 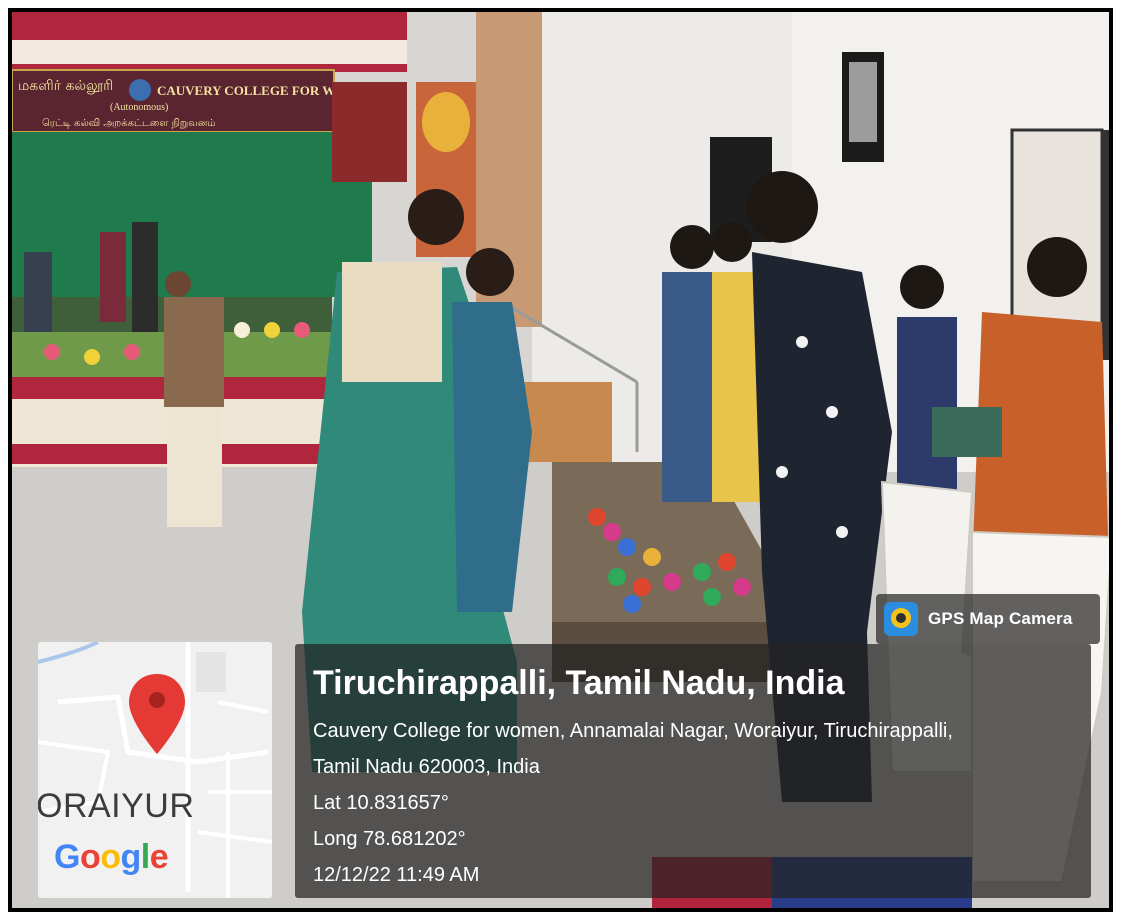 What do you see at coordinates (901, 619) in the screenshot?
I see `gps-map-camera-icon` at bounding box center [901, 619].